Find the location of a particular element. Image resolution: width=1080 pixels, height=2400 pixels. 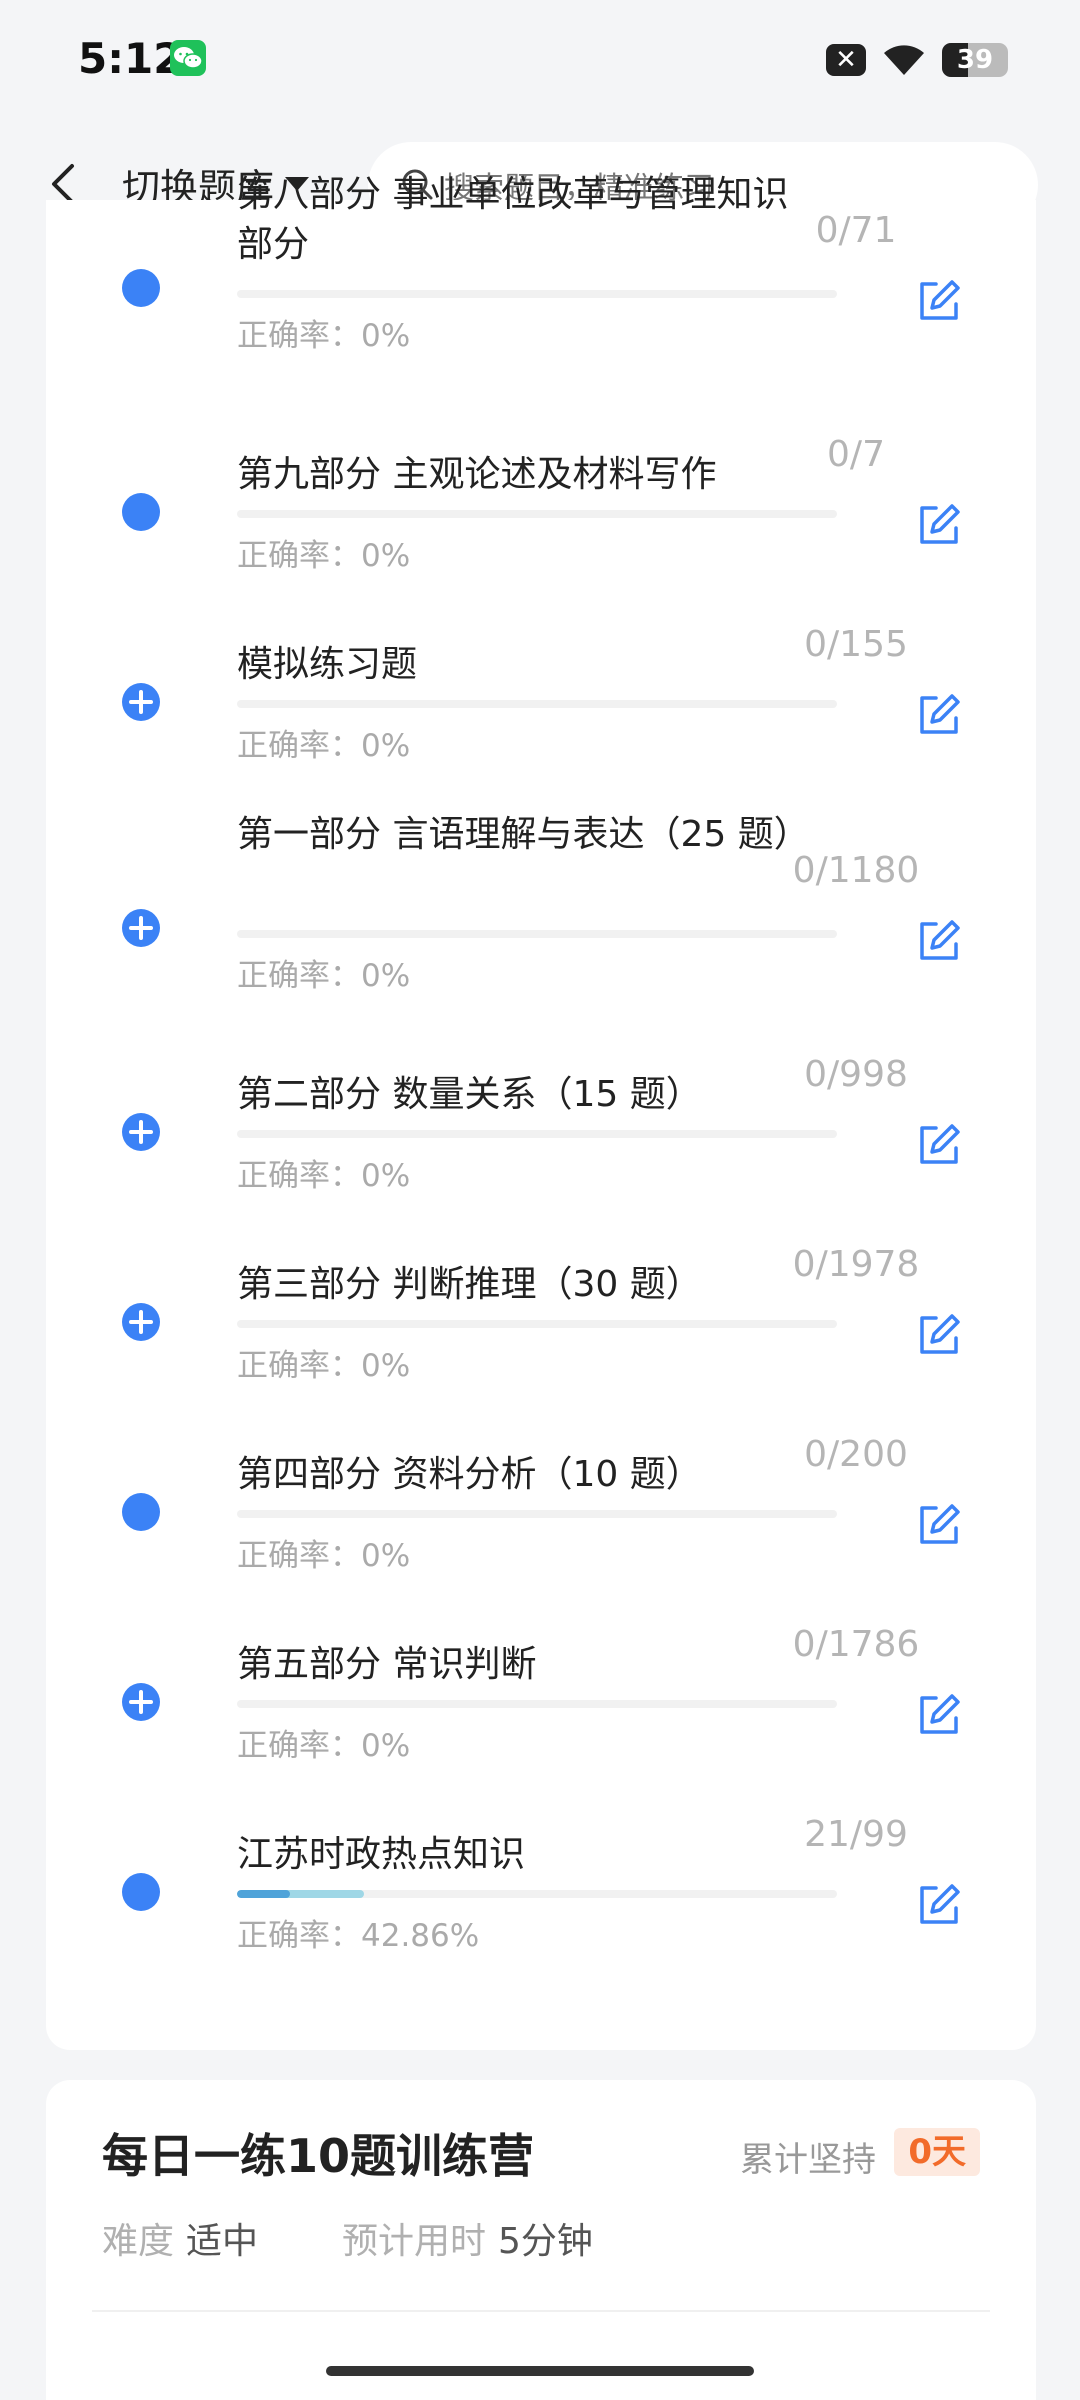

status-bar: 5:12 ✕ 39 is located at coordinates (540, 60).